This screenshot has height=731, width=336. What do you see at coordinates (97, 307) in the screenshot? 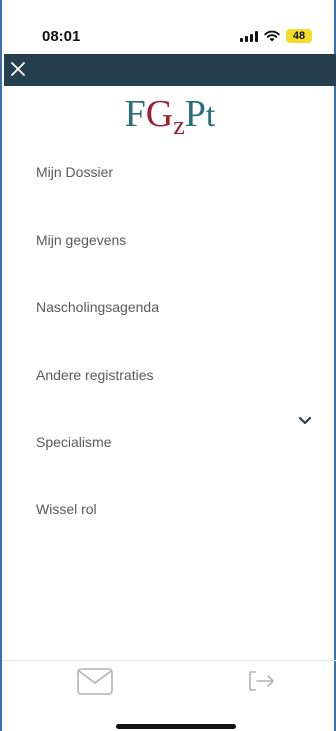
I see `menu-item-nascholingsagenda: Nascholingsagenda` at bounding box center [97, 307].